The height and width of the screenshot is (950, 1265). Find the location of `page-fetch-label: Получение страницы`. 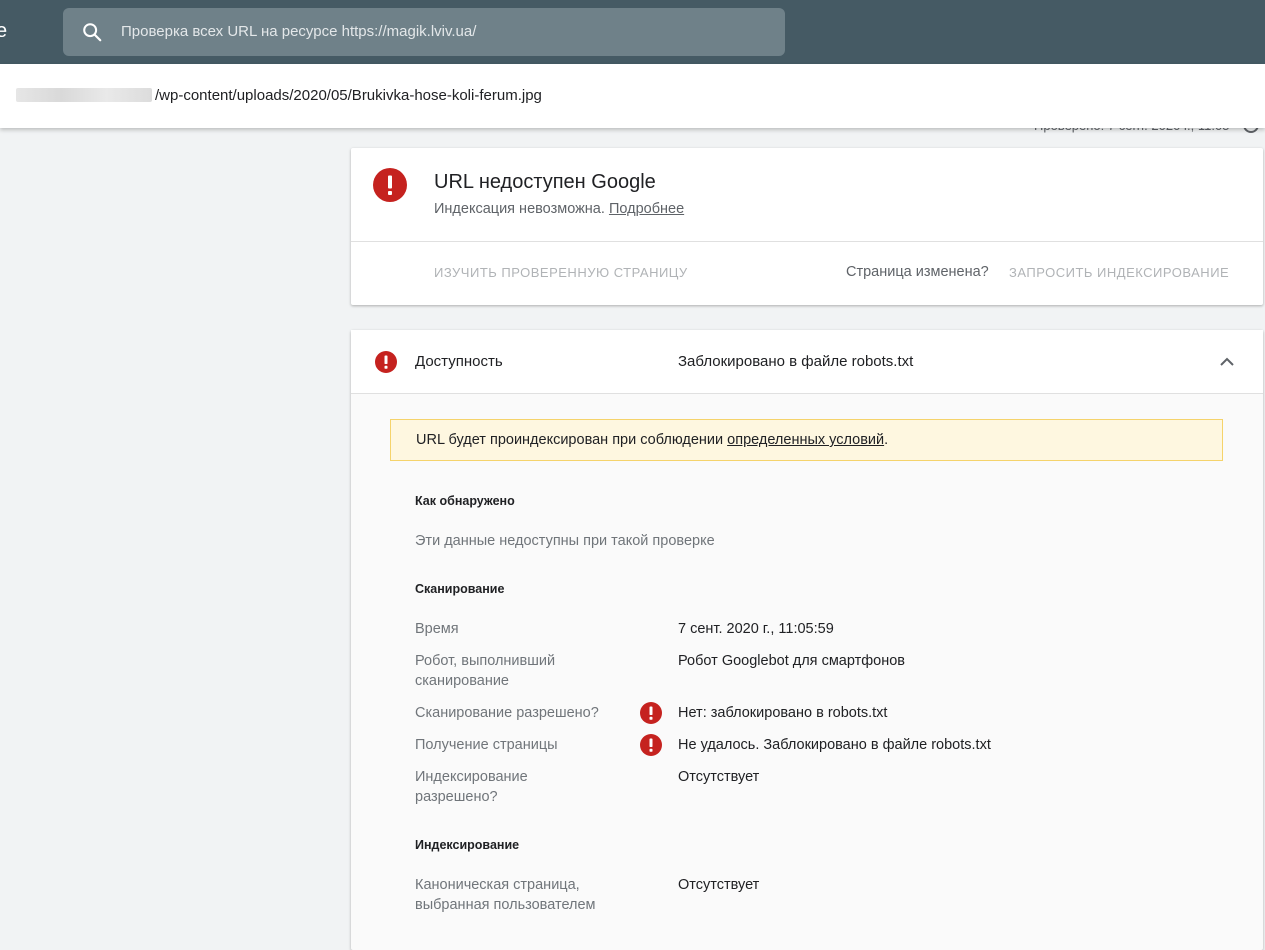

page-fetch-label: Получение страницы is located at coordinates (486, 745).